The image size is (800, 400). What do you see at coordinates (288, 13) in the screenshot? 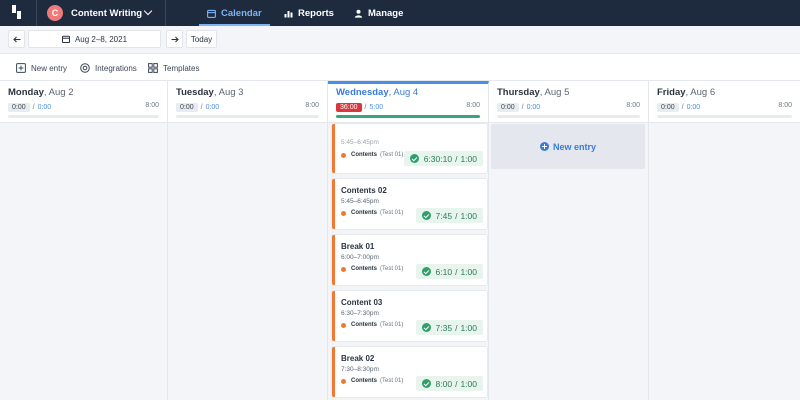
I see `reports-chart-icon` at bounding box center [288, 13].